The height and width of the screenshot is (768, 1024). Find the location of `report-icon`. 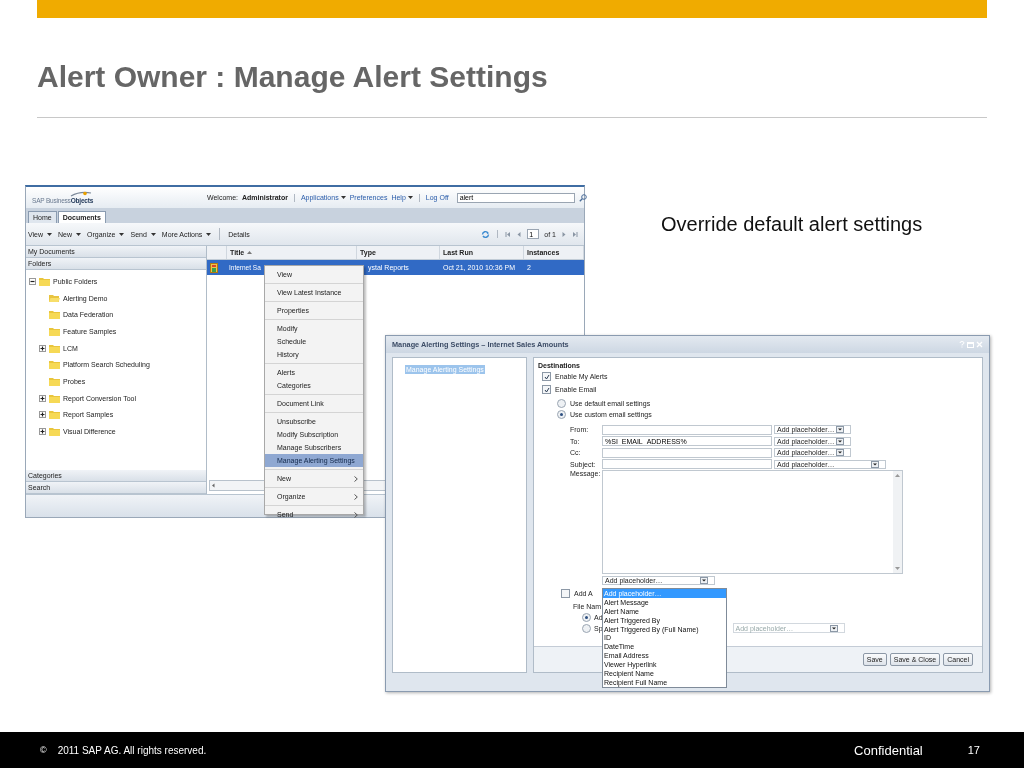

report-icon is located at coordinates (214, 267).